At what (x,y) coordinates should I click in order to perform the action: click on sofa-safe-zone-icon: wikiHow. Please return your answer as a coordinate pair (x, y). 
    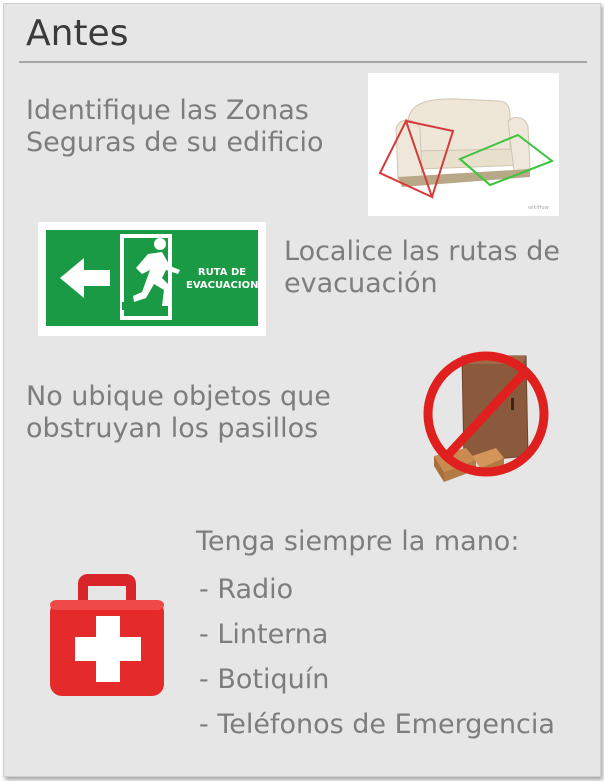
    Looking at the image, I should click on (463, 144).